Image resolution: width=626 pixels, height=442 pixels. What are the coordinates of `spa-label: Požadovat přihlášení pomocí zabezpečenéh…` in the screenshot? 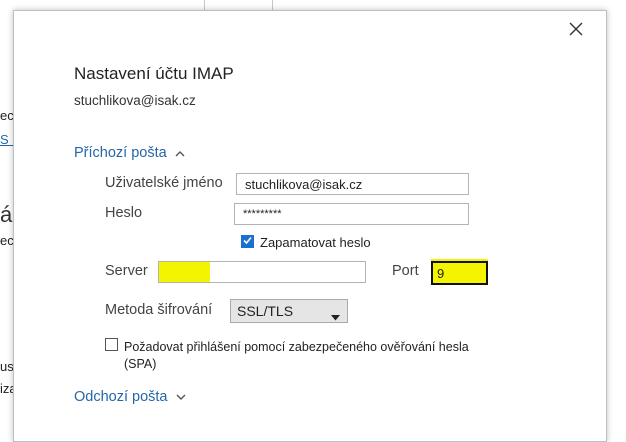 It's located at (296, 356).